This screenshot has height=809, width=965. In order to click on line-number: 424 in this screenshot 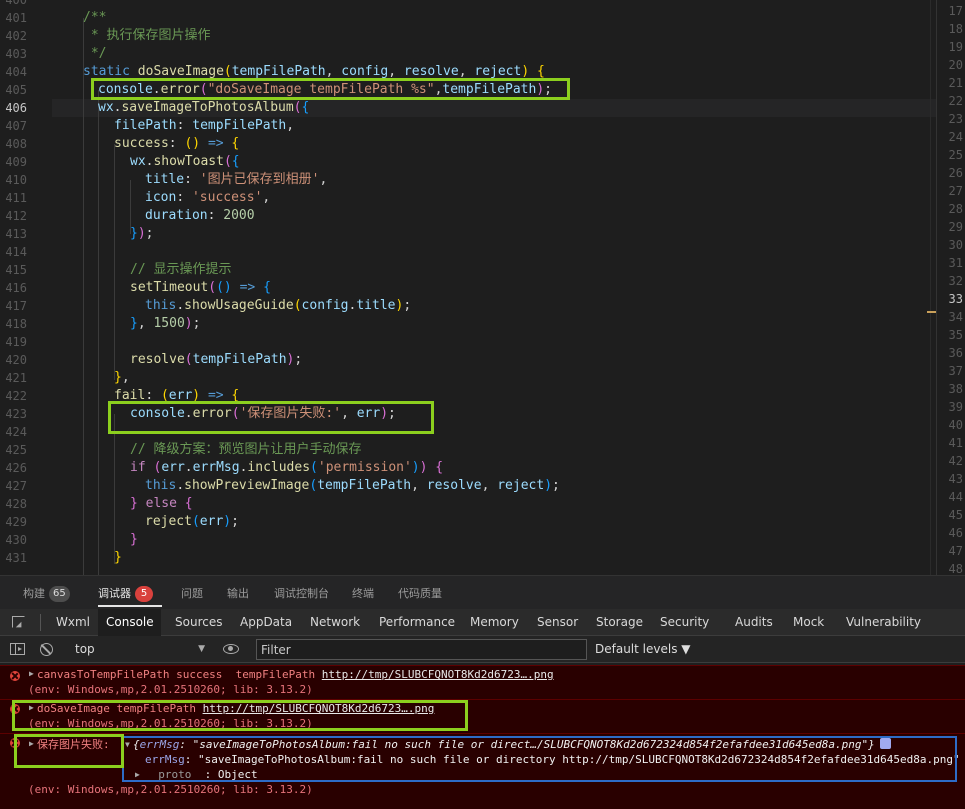, I will do `click(16, 432)`.